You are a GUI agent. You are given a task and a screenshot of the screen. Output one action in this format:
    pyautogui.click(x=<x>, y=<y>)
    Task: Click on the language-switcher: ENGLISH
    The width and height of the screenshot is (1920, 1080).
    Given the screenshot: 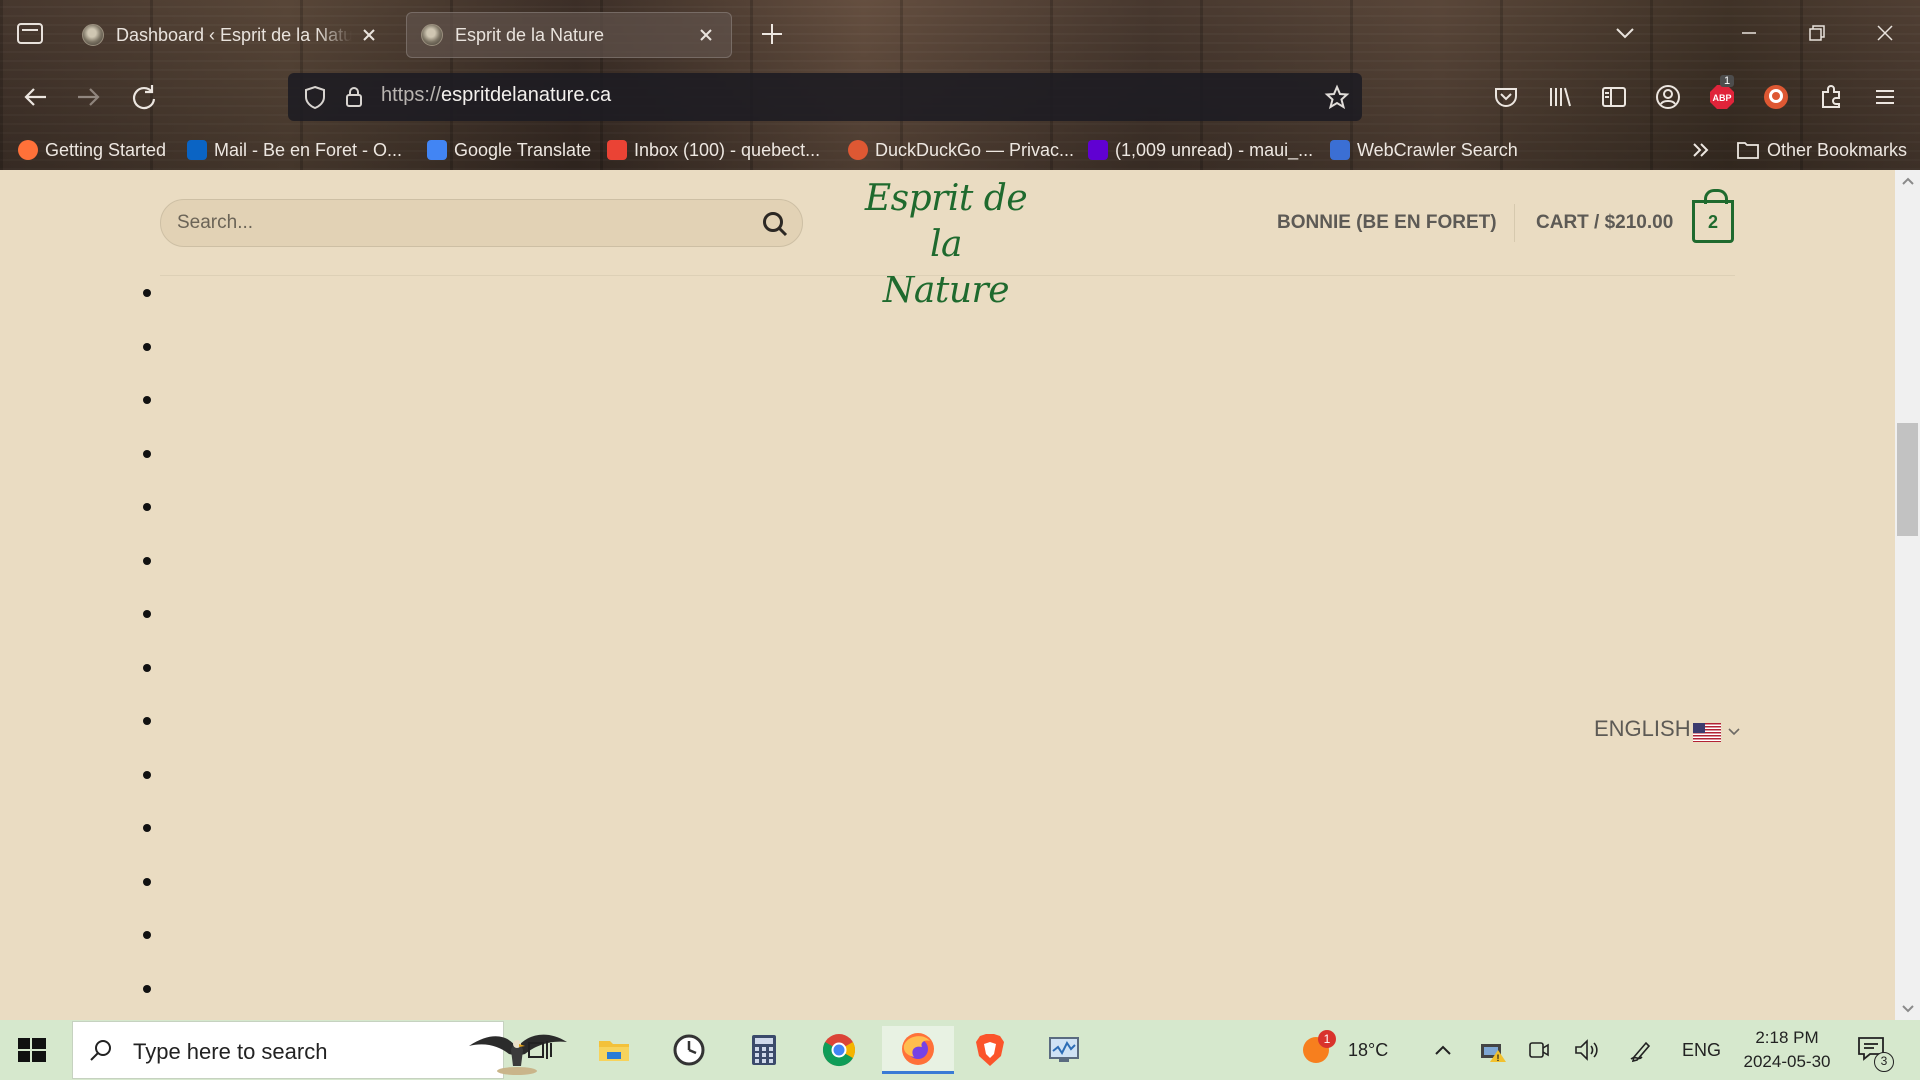 What is the action you would take?
    pyautogui.click(x=1668, y=729)
    